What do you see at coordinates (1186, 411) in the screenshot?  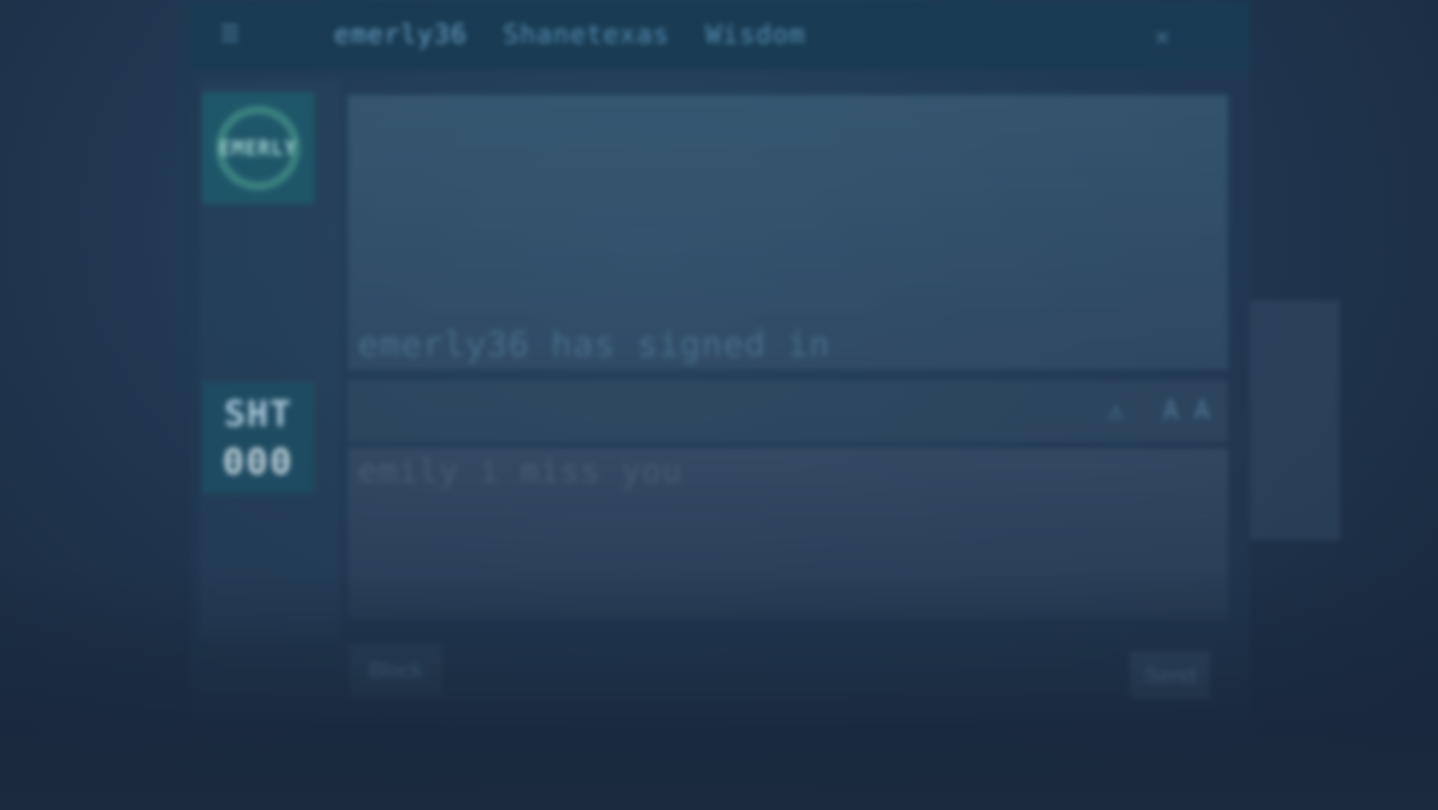 I see `font-size-icon: A A` at bounding box center [1186, 411].